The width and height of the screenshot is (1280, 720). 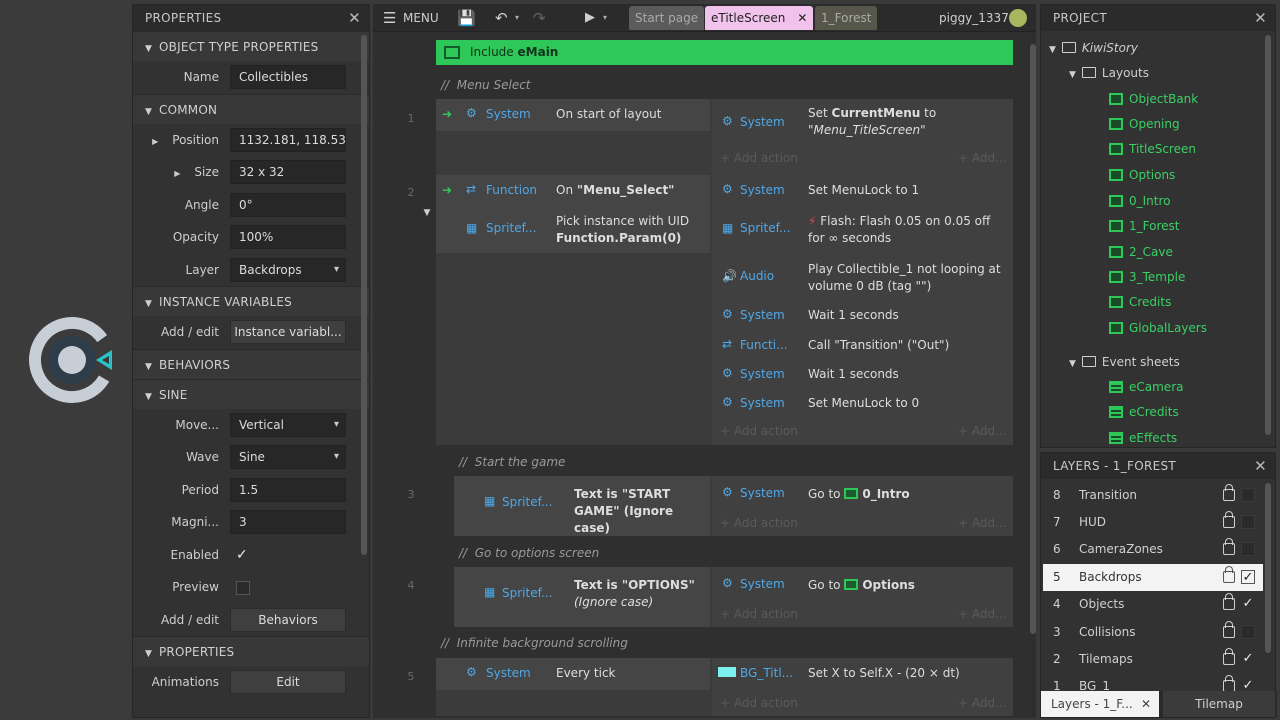 What do you see at coordinates (534, 643) in the screenshot?
I see `comment-row: // Infinite background scrolling` at bounding box center [534, 643].